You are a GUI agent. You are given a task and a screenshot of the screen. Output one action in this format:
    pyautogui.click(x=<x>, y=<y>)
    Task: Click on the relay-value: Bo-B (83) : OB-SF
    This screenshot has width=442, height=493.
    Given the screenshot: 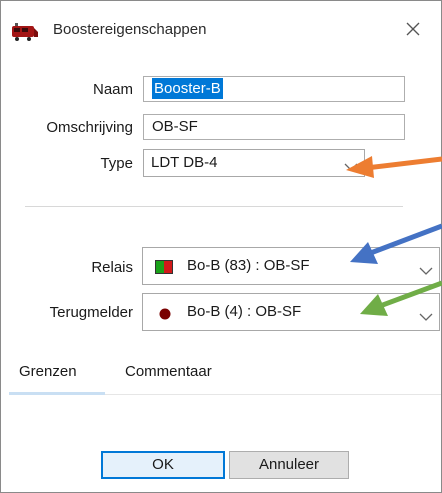 What is the action you would take?
    pyautogui.click(x=248, y=265)
    